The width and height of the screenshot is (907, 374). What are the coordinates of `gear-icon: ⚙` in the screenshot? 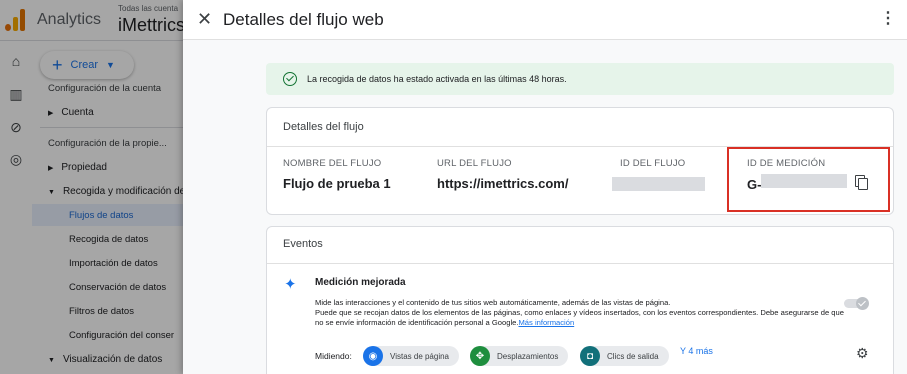 It's located at (862, 353).